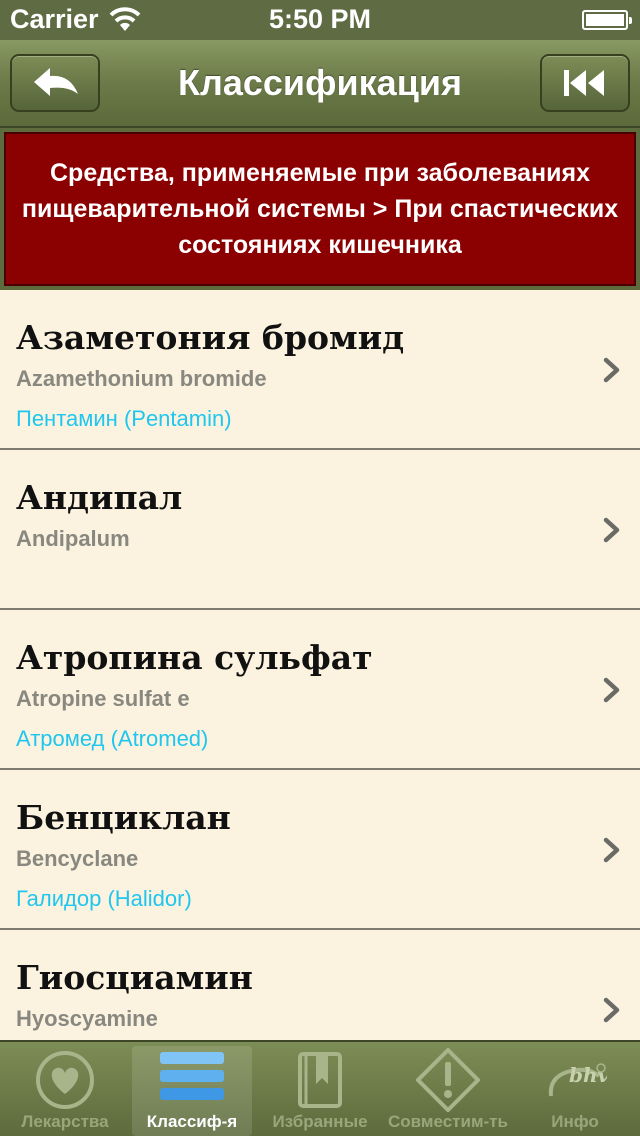 This screenshot has height=1136, width=640. I want to click on back-arrow-icon, so click(56, 82).